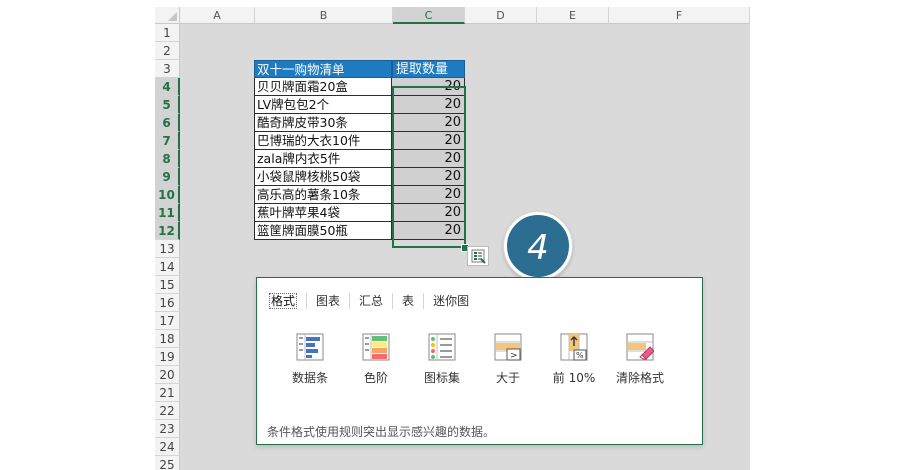  I want to click on clear-format-label: 清除格式, so click(639, 378).